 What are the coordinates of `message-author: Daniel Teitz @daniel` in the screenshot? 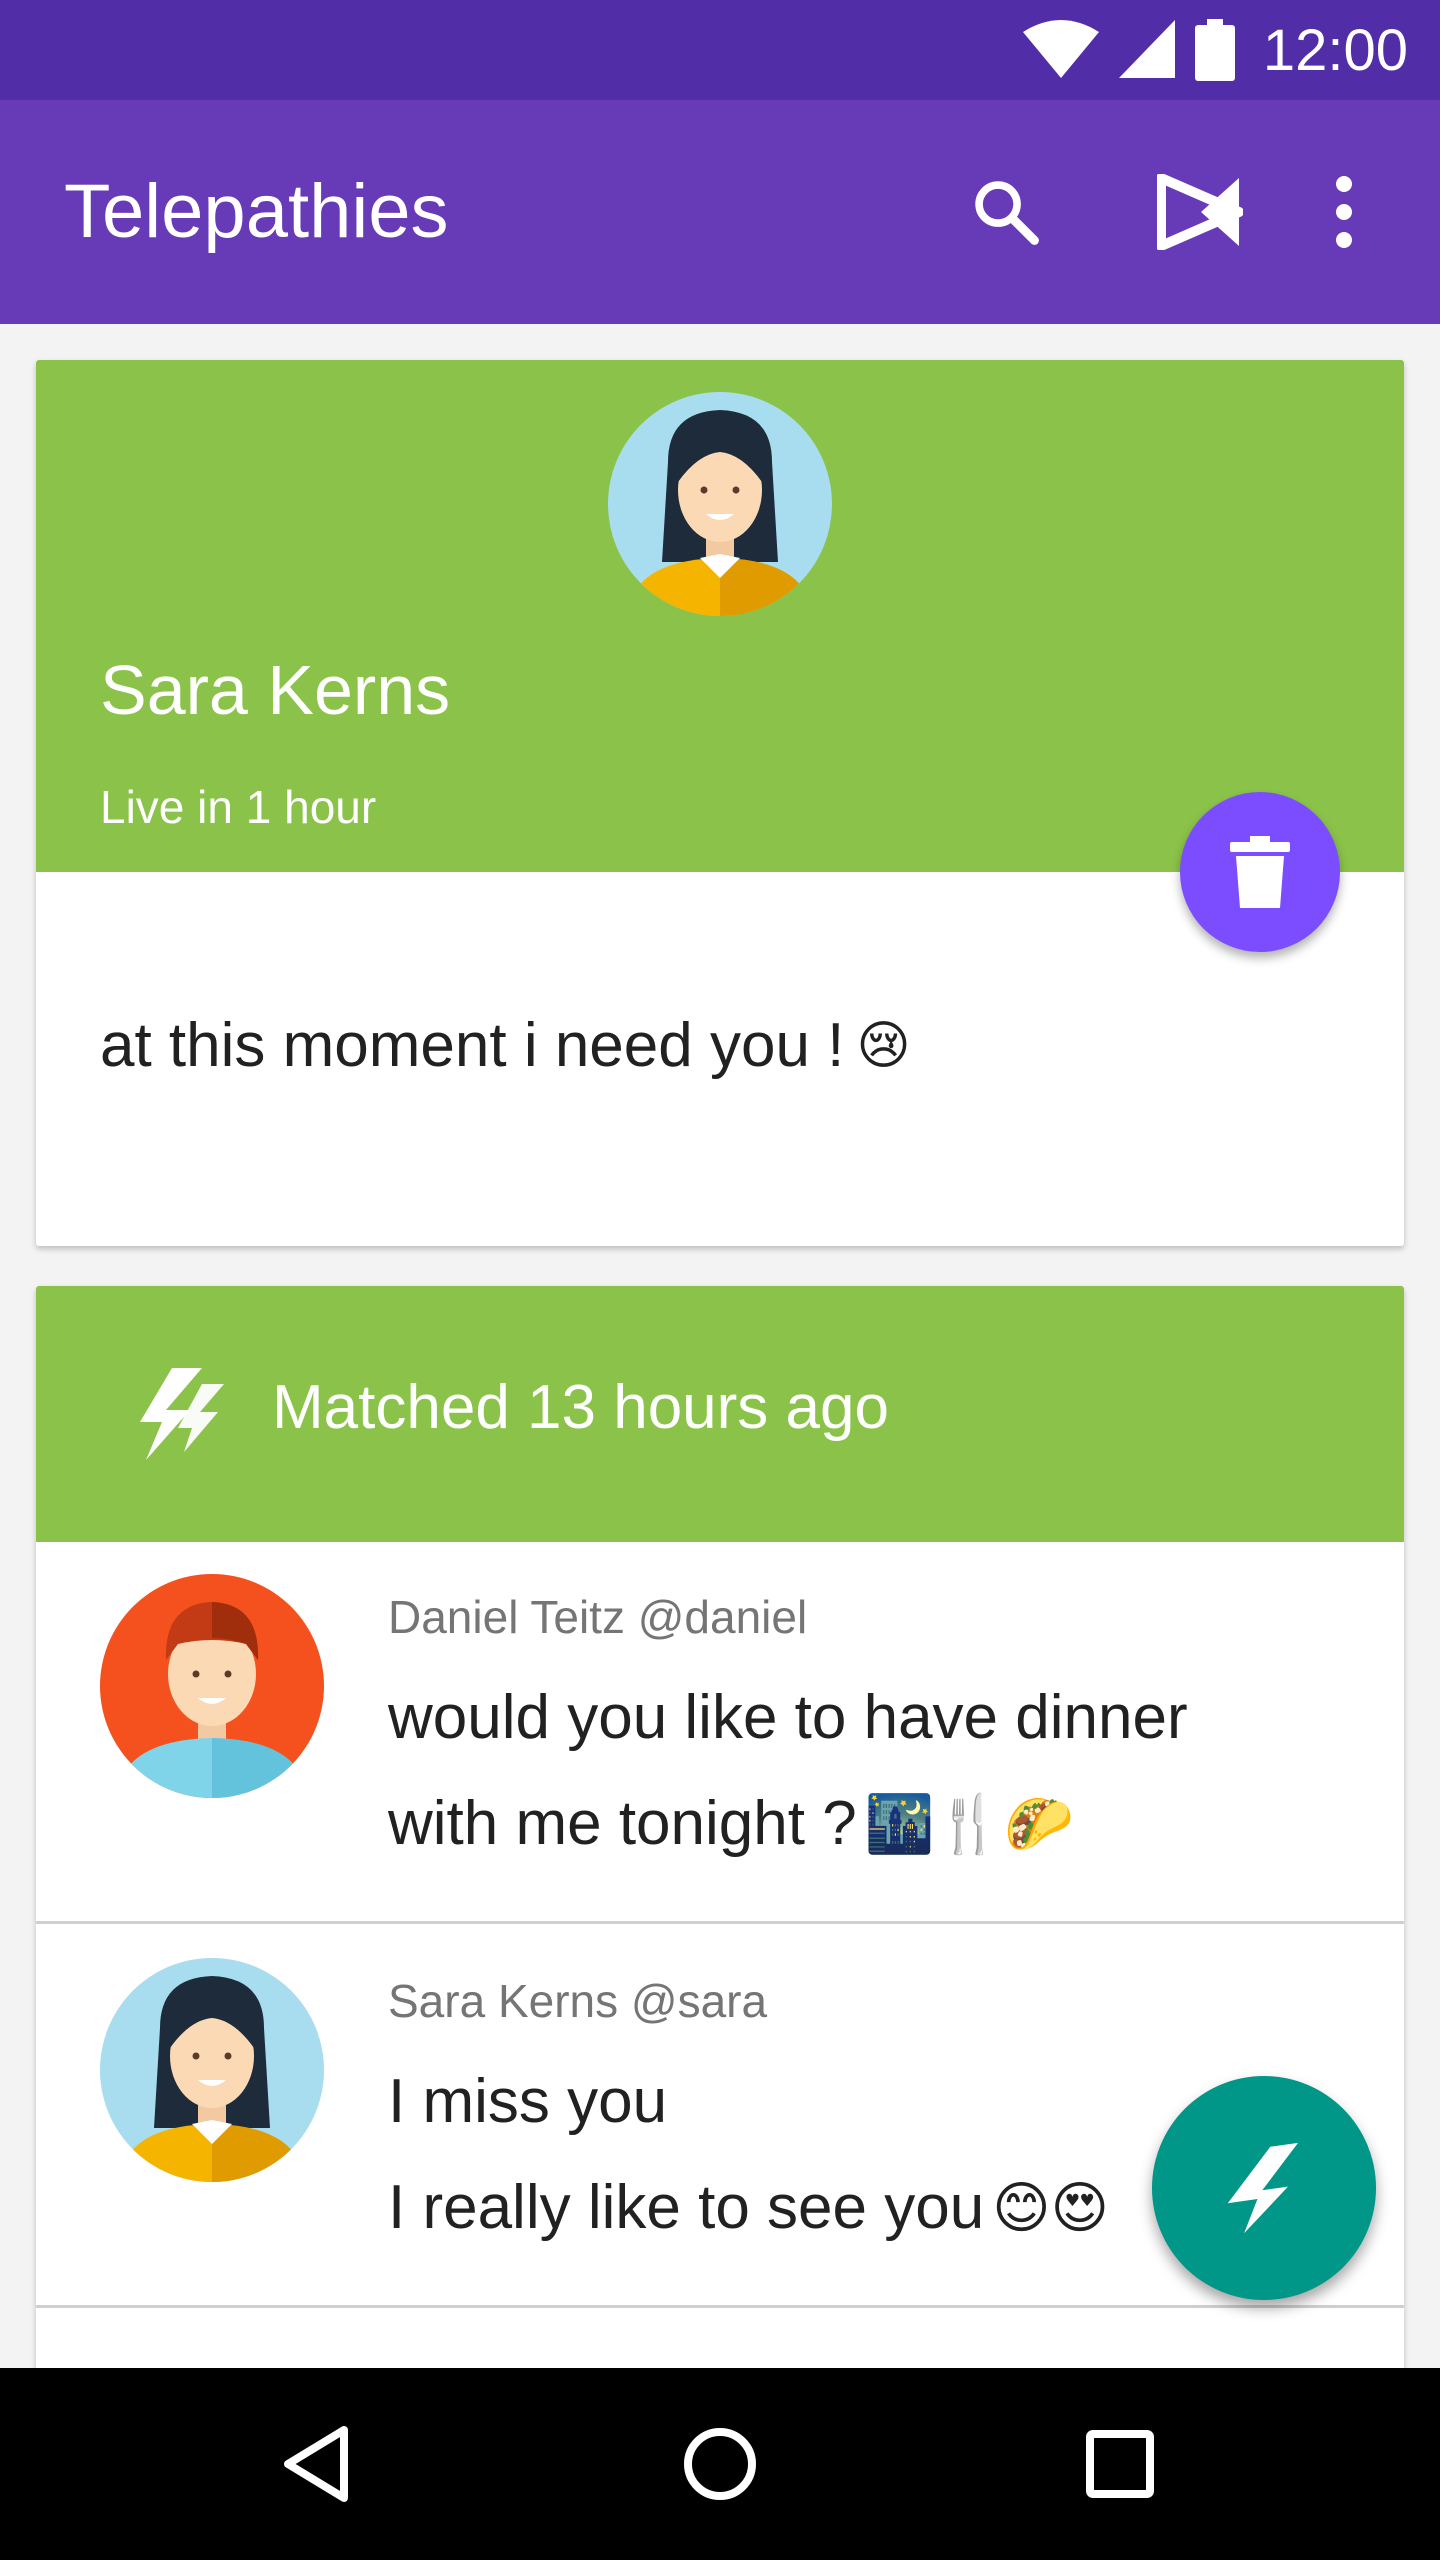 It's located at (598, 1617).